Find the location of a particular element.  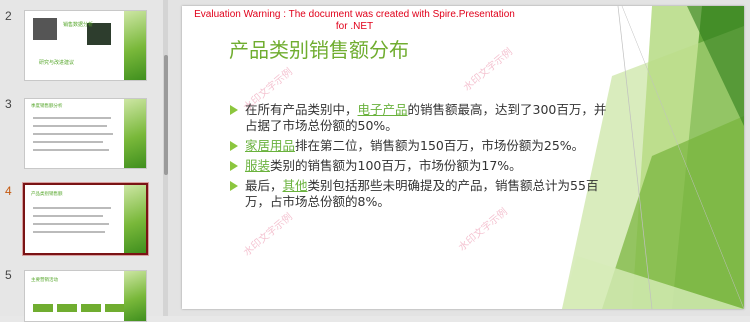

bullet-keyword-link: 其他 is located at coordinates (295, 185).